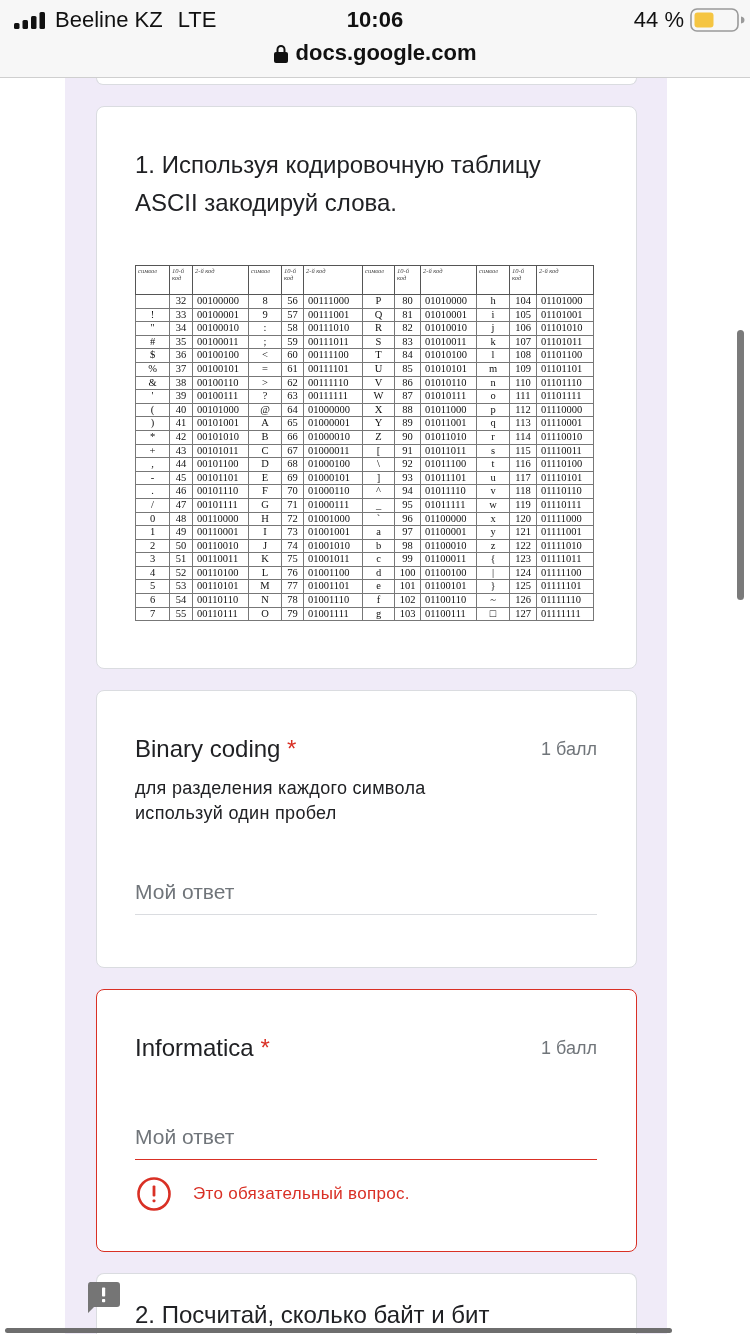  What do you see at coordinates (292, 559) in the screenshot?
I see `table-cell: 75` at bounding box center [292, 559].